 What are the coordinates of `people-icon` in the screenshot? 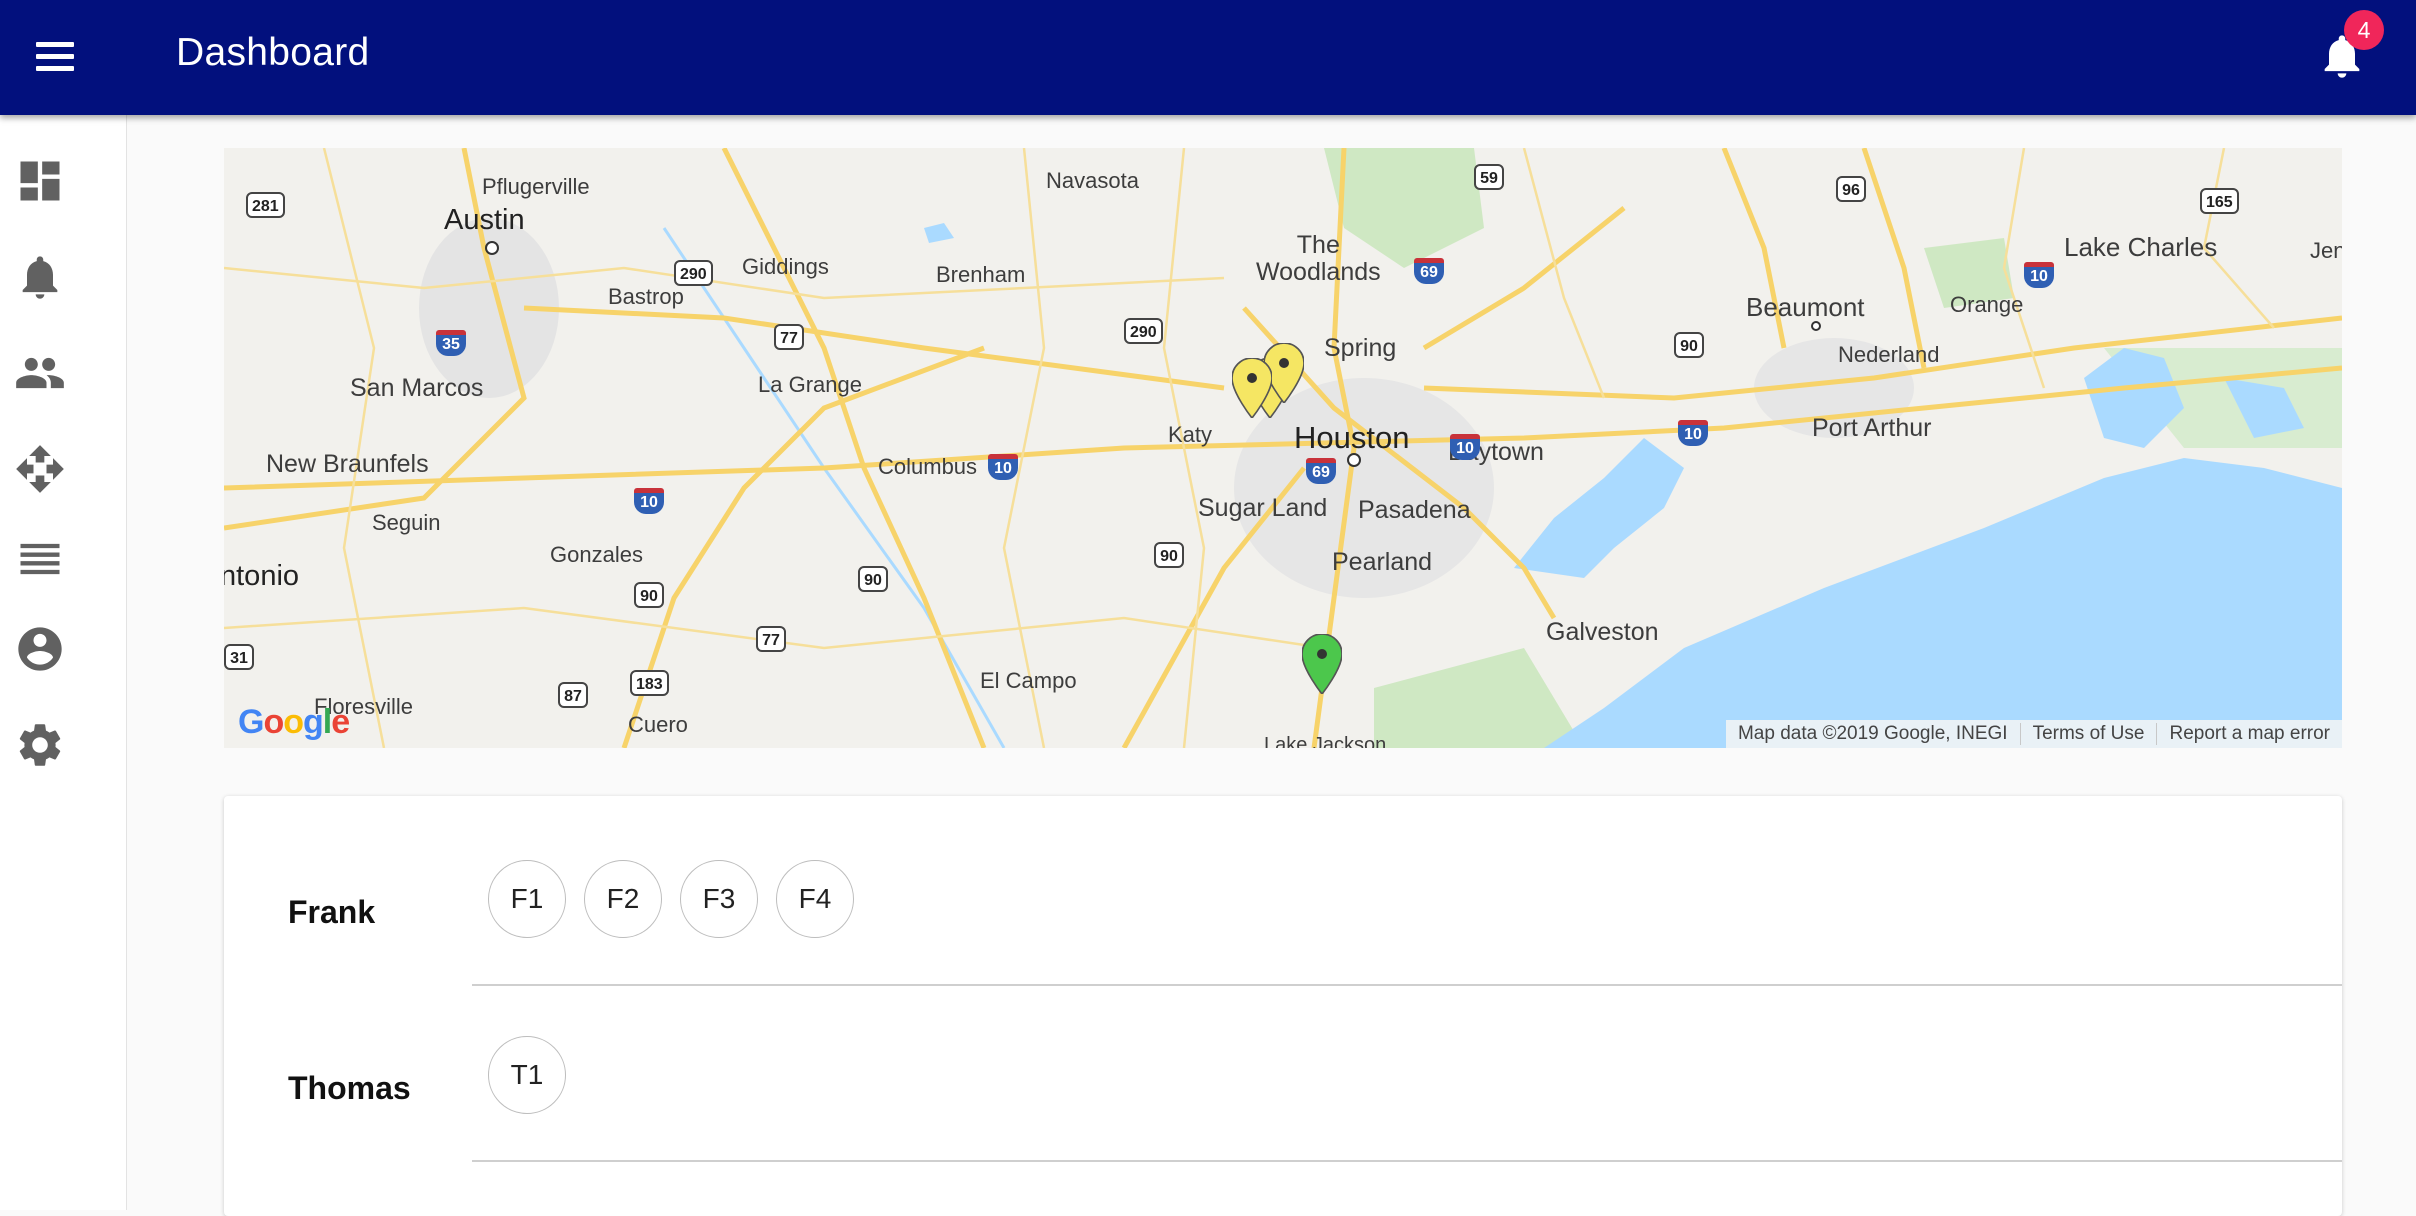 It's located at (40, 373).